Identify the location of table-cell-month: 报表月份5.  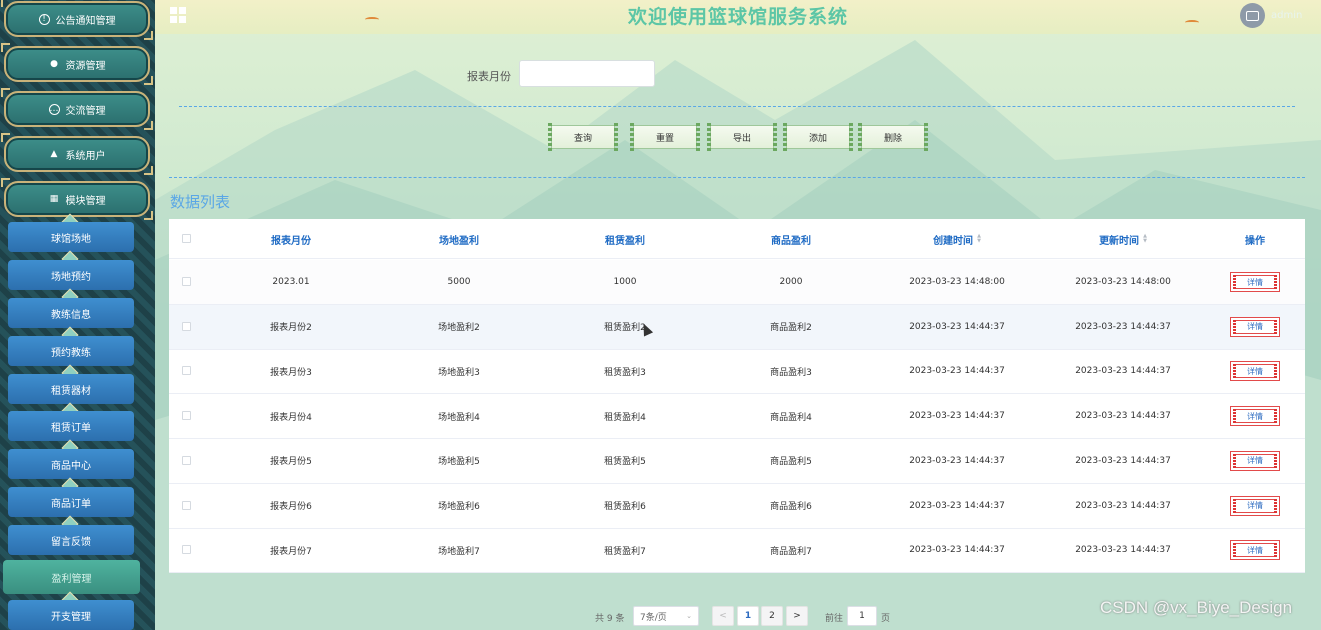
(291, 462).